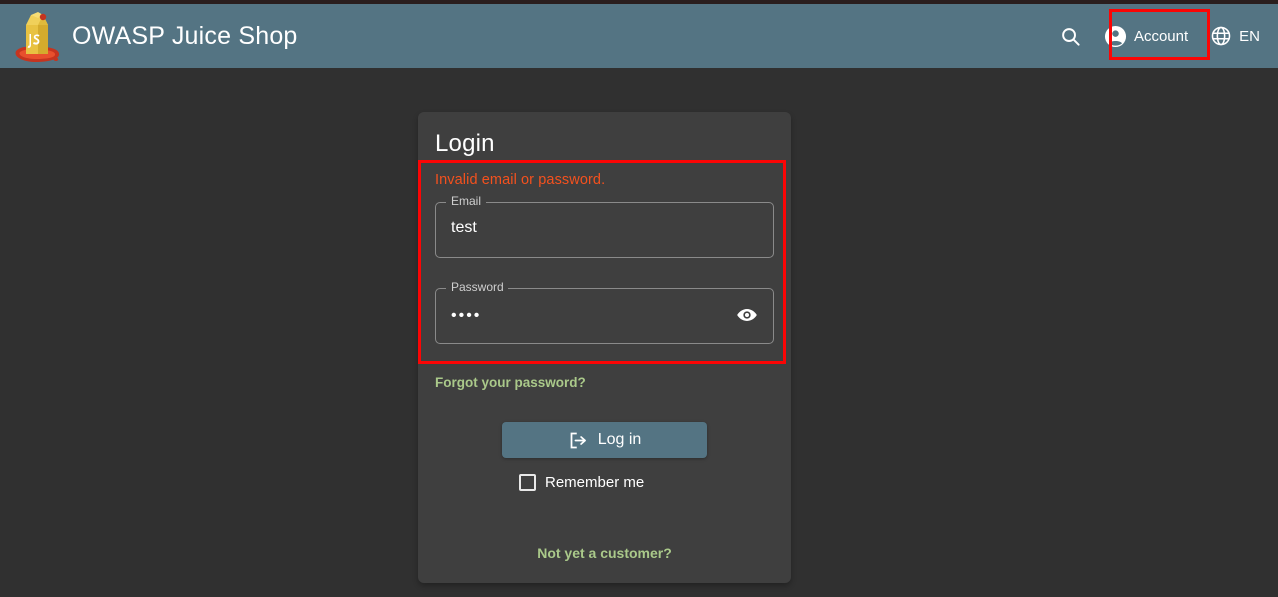 The height and width of the screenshot is (597, 1278). I want to click on language-button-label: EN, so click(1249, 36).